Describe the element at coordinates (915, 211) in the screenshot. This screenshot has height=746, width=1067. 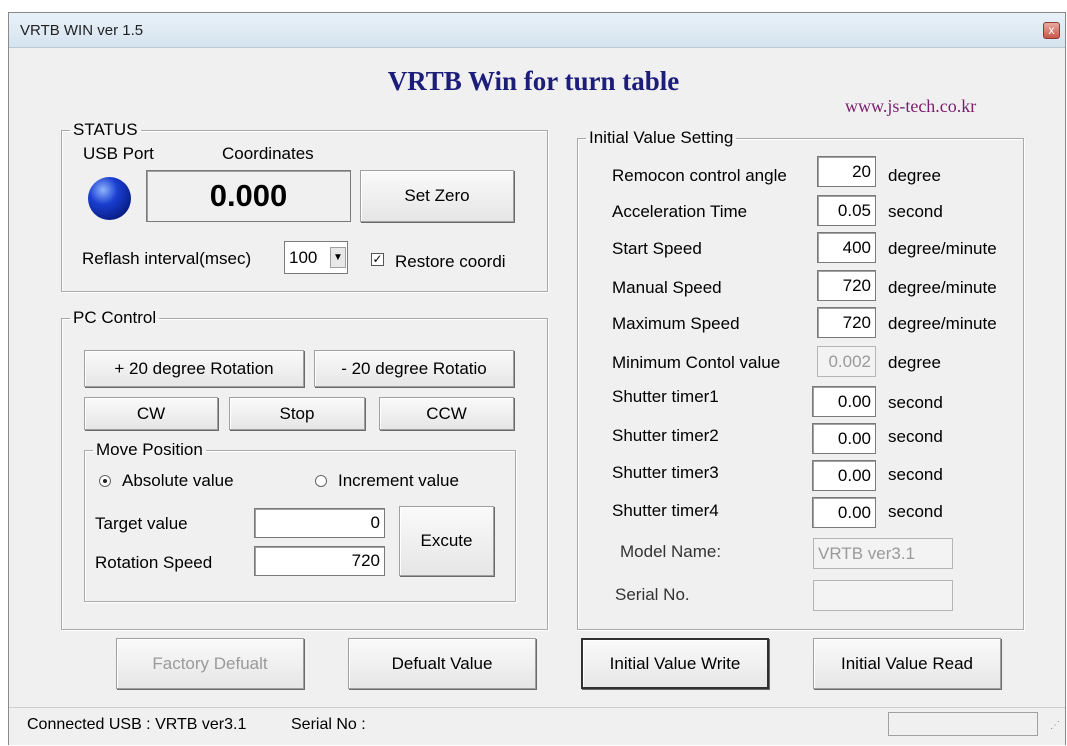
I see `acceleration-time-unit: second` at that location.